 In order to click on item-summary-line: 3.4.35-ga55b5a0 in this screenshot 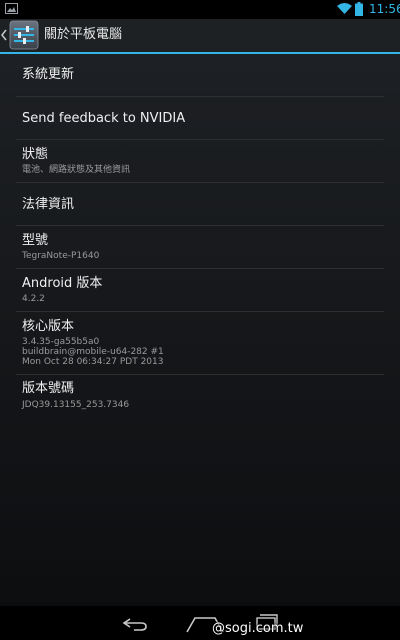, I will do `click(61, 342)`.